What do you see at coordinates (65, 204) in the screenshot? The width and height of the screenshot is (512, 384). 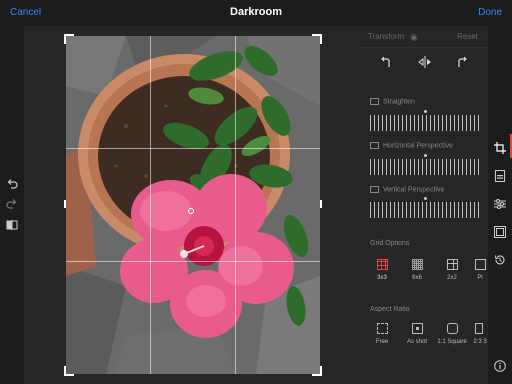 I see `crop-handle-left` at bounding box center [65, 204].